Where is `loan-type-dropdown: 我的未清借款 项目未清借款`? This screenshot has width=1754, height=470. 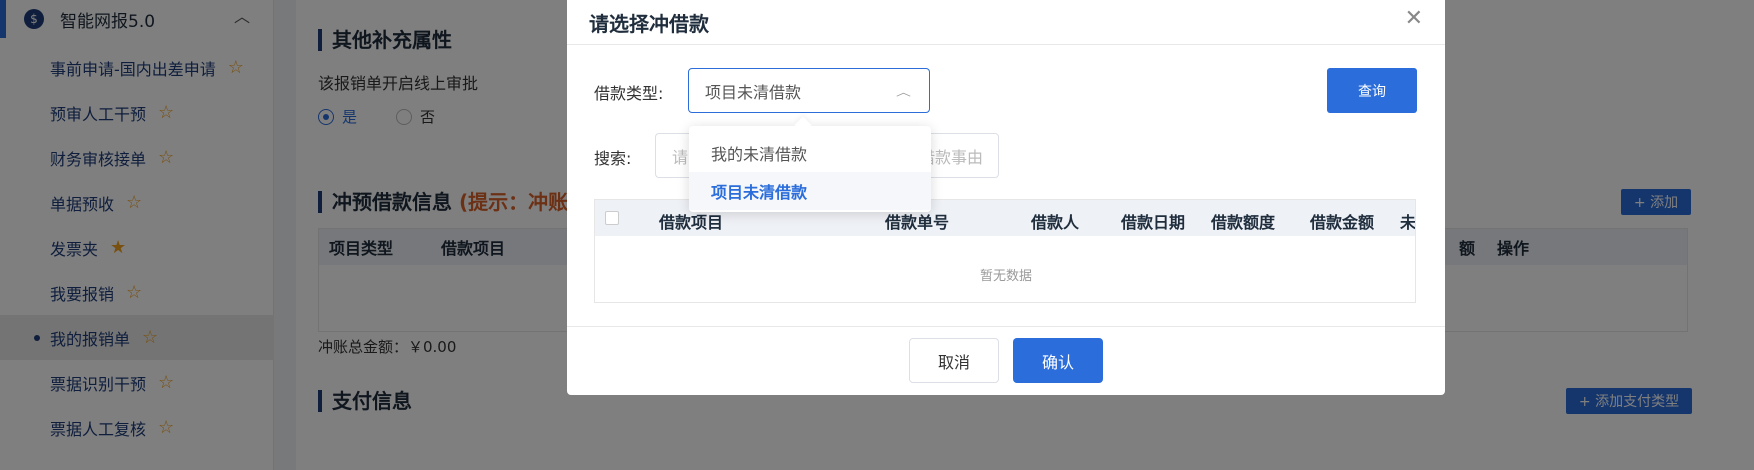 loan-type-dropdown: 我的未清借款 项目未清借款 is located at coordinates (810, 169).